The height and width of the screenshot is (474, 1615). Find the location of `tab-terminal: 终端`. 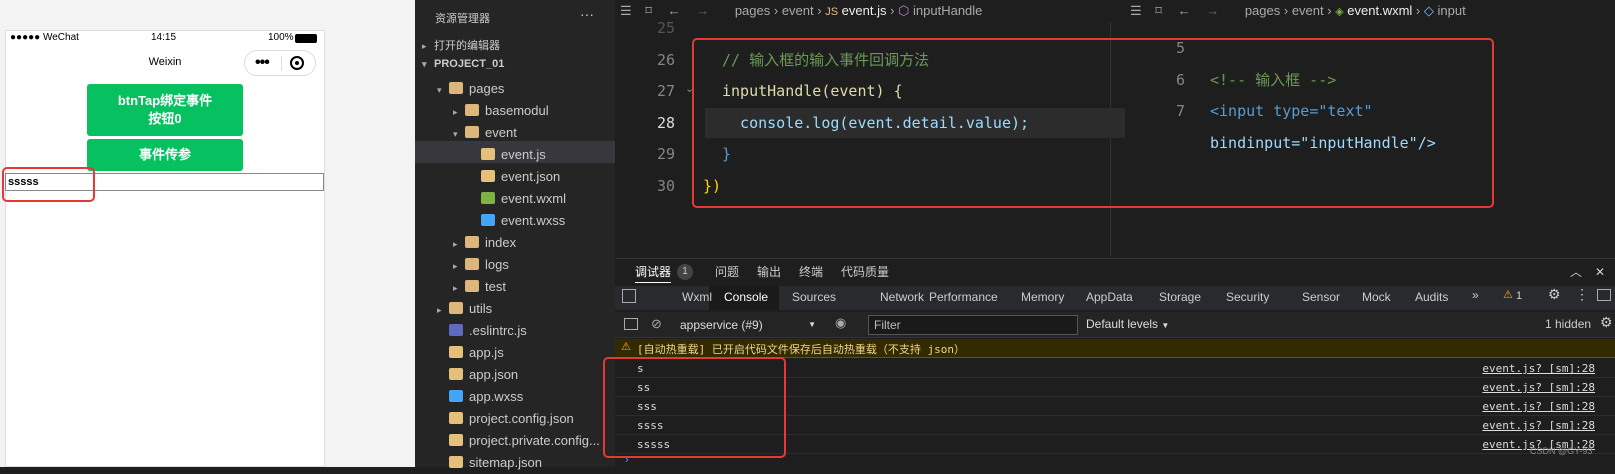

tab-terminal: 终端 is located at coordinates (811, 272).